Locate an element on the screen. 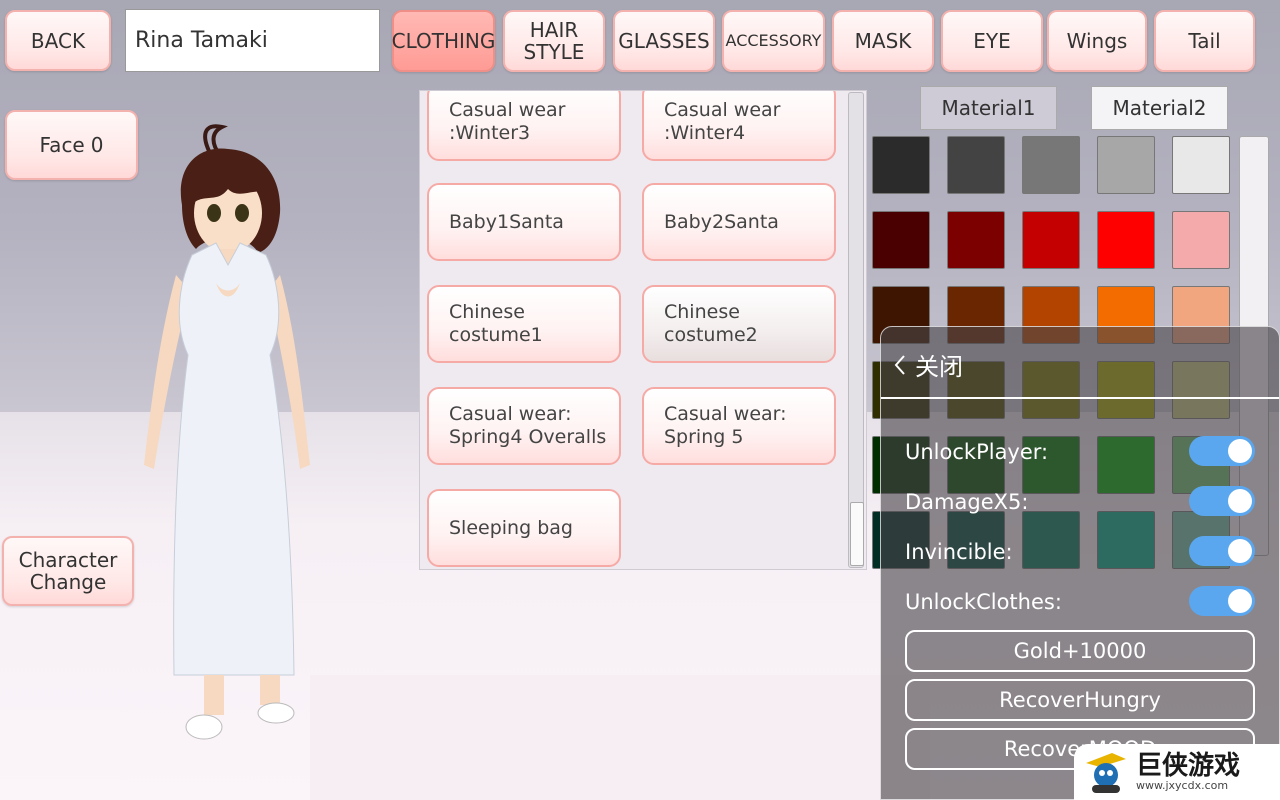  character-shoe-left is located at coordinates (204, 727).